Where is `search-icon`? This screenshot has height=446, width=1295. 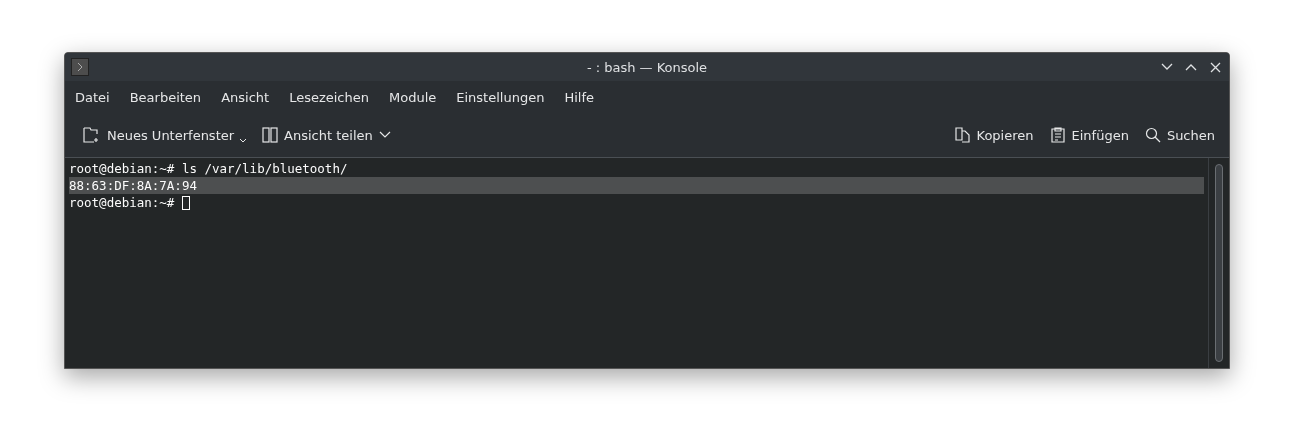 search-icon is located at coordinates (1152, 135).